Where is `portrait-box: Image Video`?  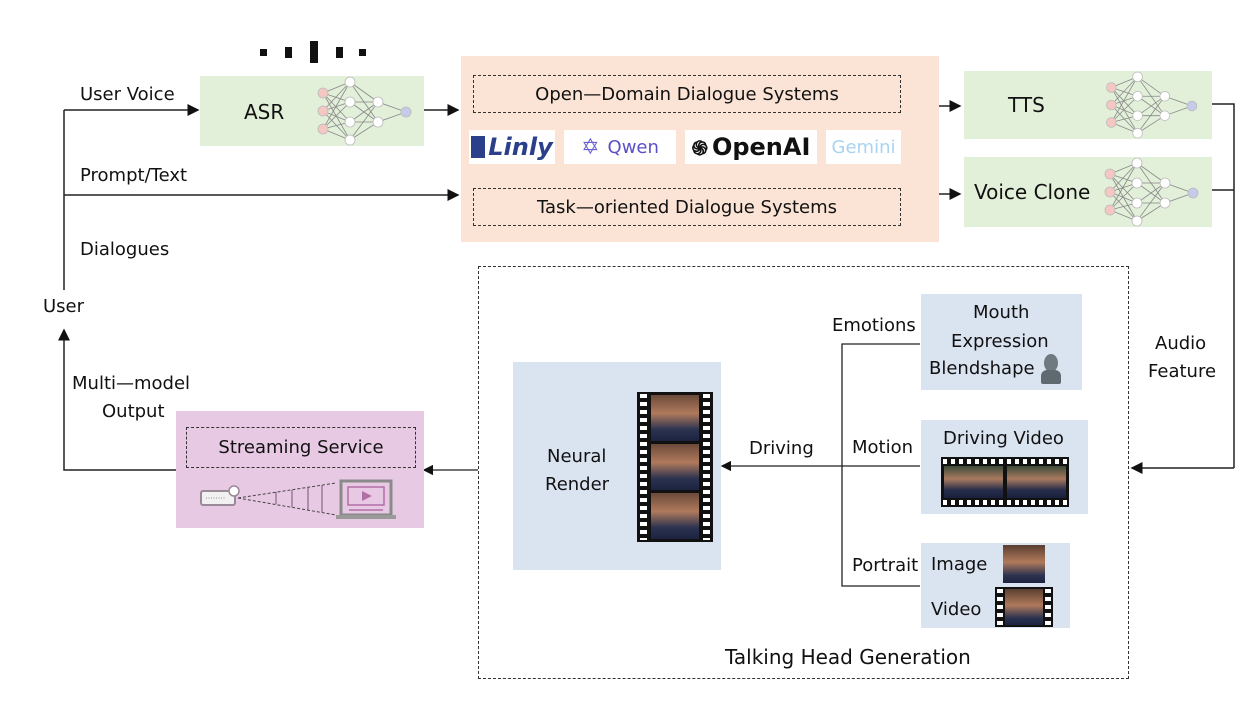
portrait-box: Image Video is located at coordinates (995, 585).